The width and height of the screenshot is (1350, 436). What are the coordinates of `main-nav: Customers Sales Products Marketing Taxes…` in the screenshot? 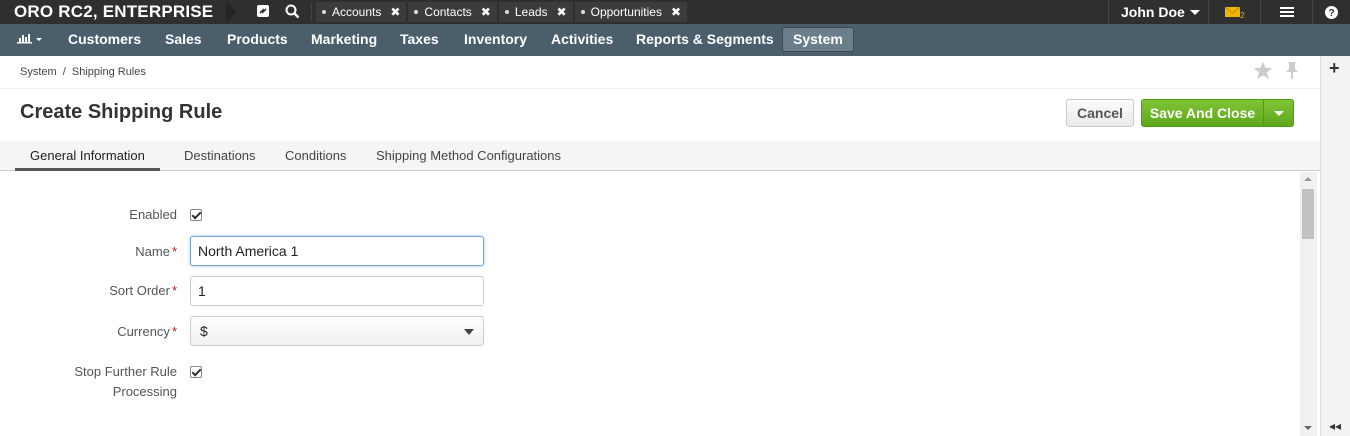 It's located at (675, 40).